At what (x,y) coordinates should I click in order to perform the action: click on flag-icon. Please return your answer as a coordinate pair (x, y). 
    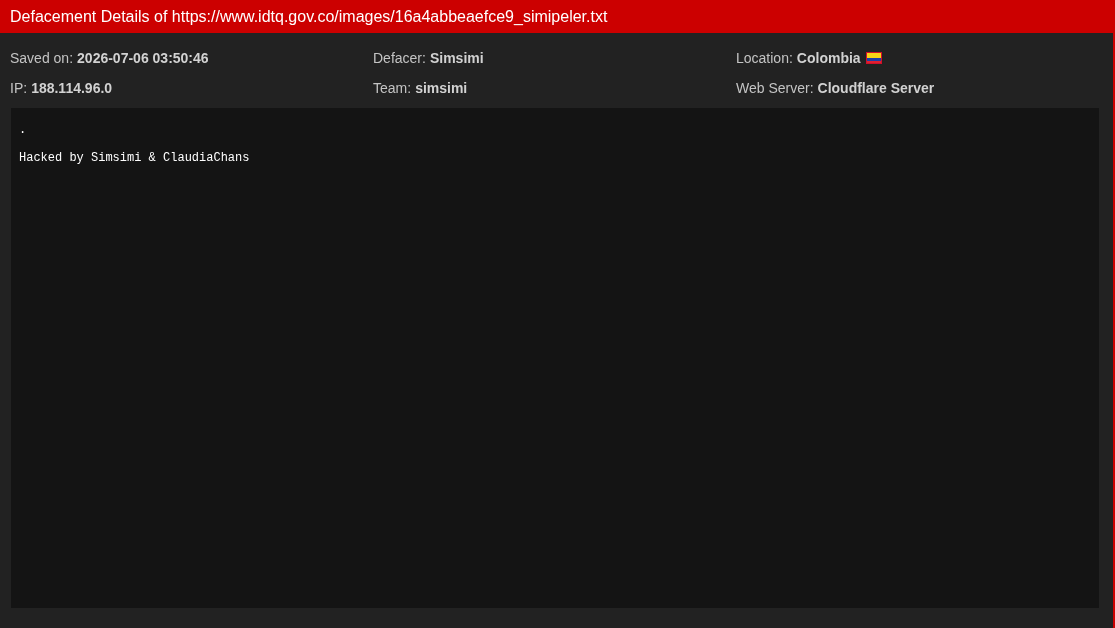
    Looking at the image, I should click on (873, 58).